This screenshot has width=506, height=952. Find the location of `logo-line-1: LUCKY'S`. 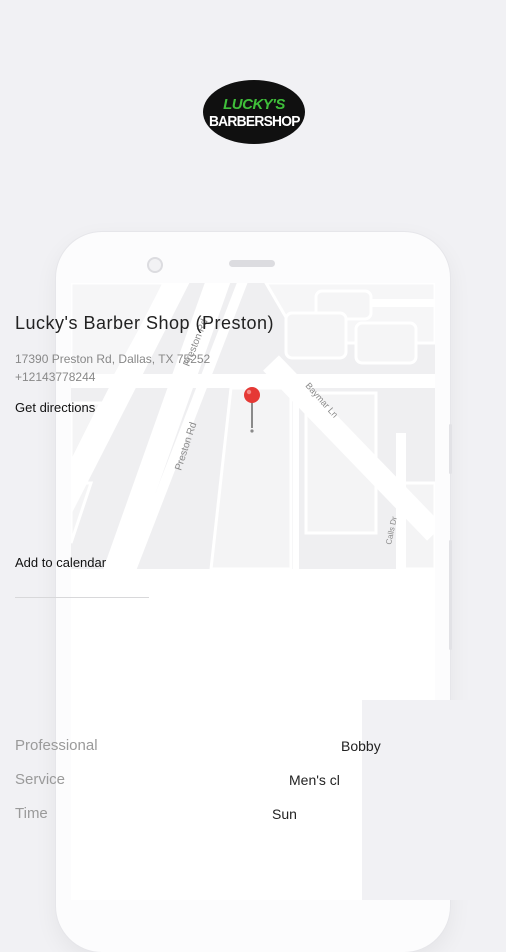

logo-line-1: LUCKY'S is located at coordinates (254, 104).